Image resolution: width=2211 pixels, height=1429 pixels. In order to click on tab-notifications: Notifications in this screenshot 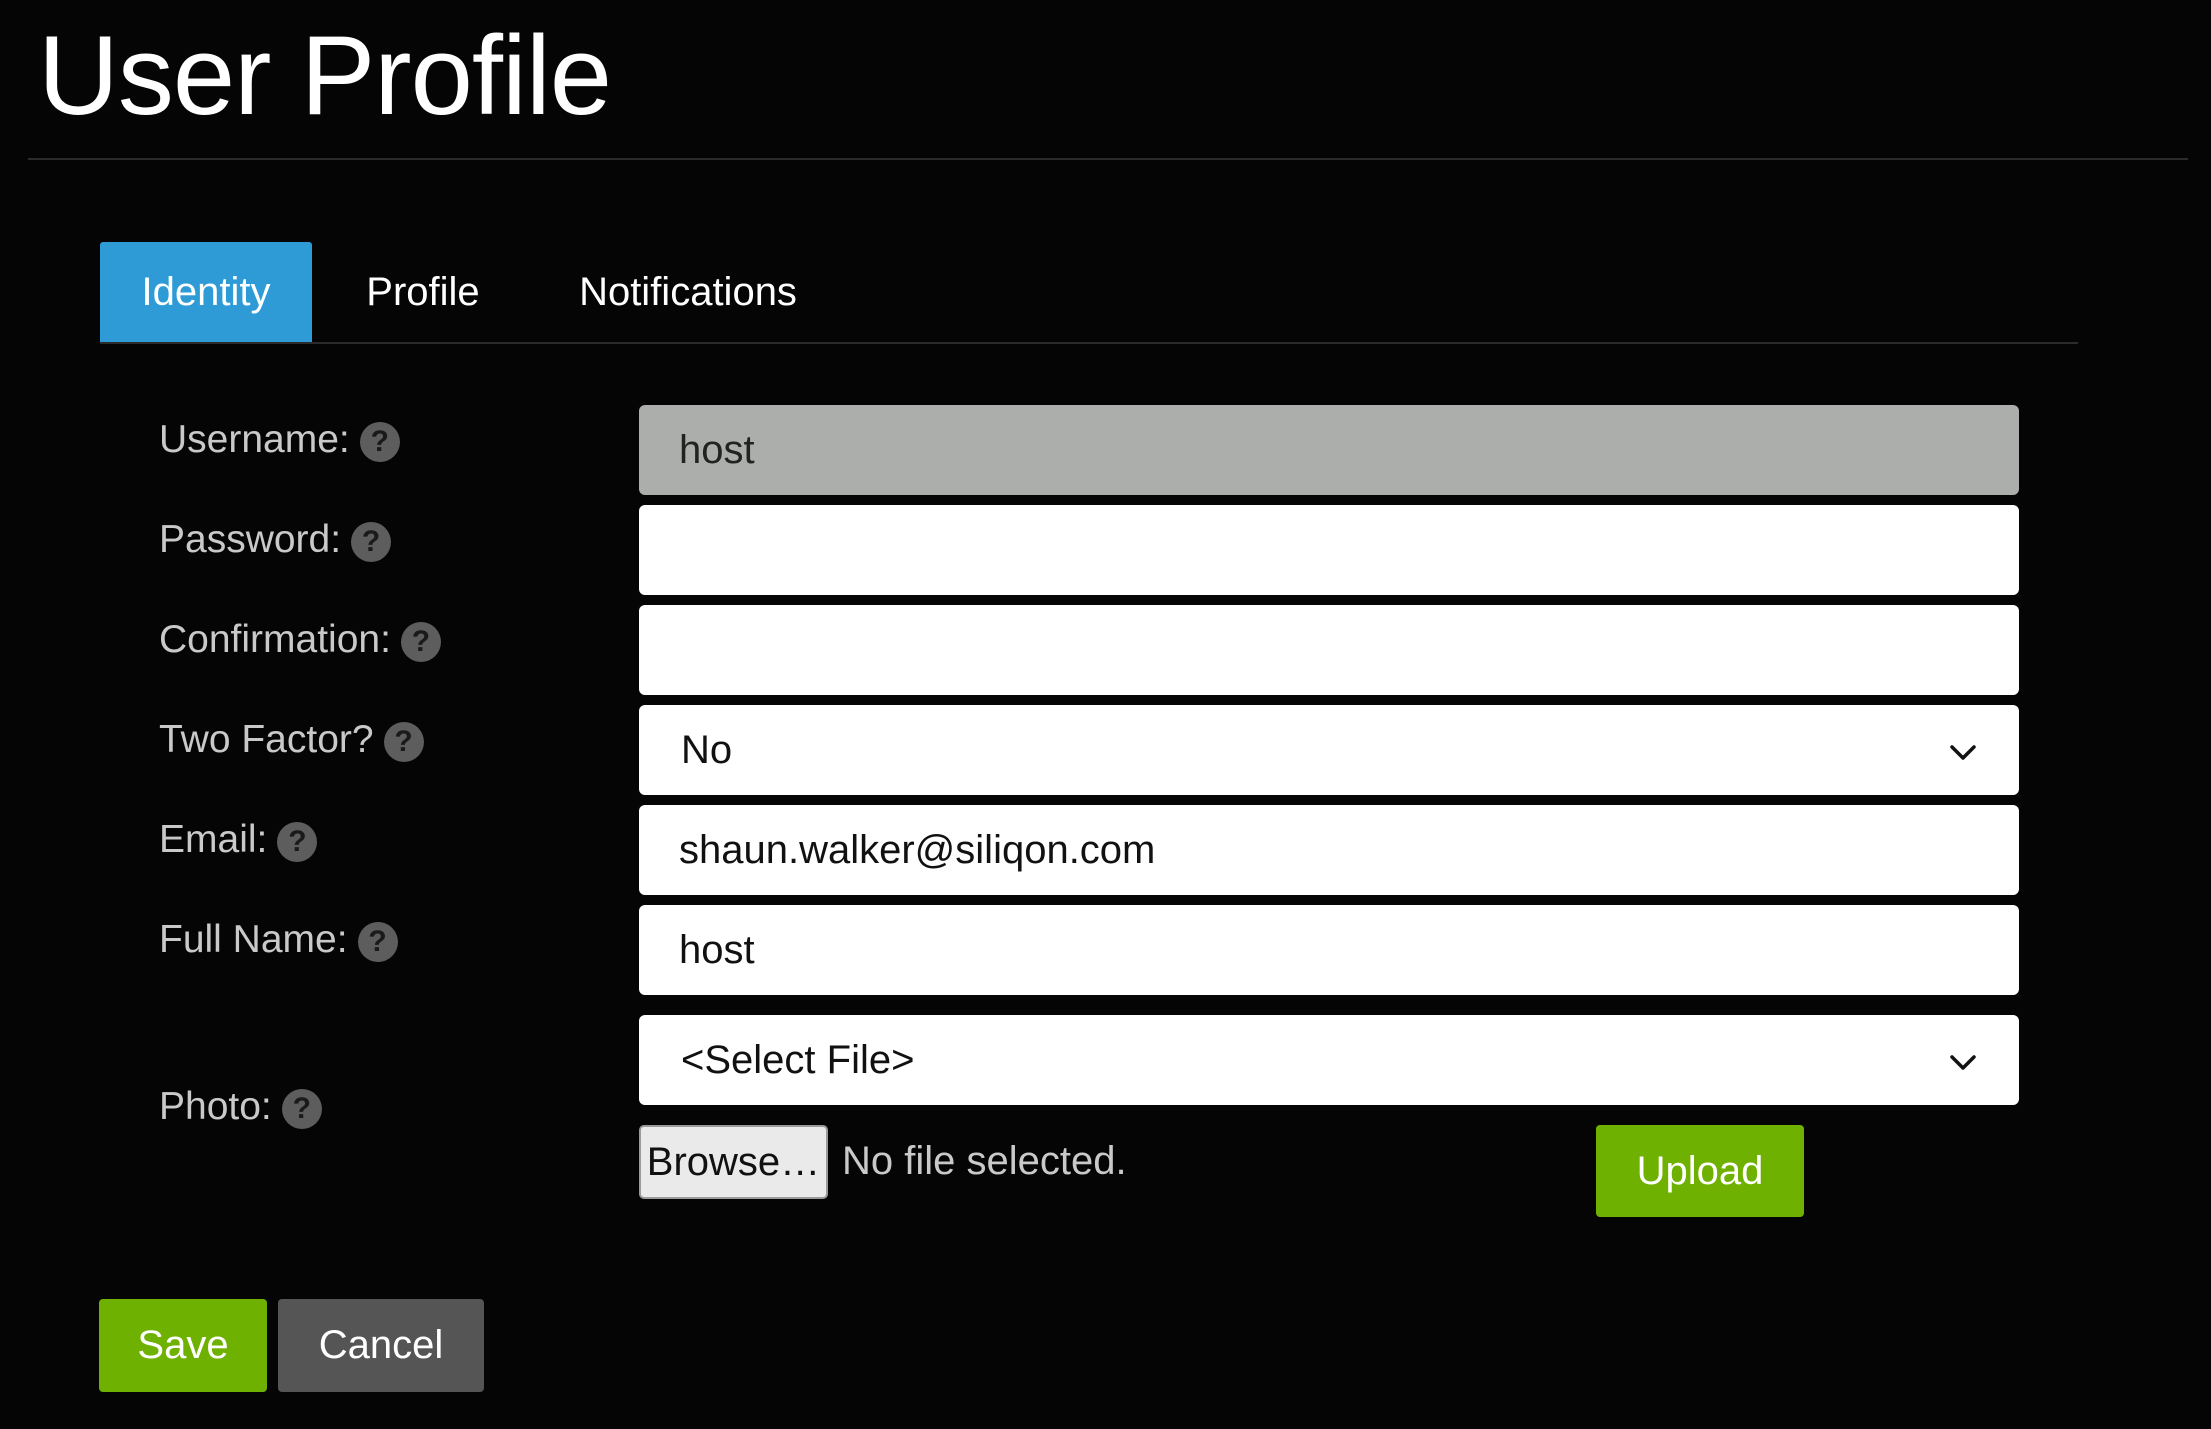, I will do `click(688, 292)`.